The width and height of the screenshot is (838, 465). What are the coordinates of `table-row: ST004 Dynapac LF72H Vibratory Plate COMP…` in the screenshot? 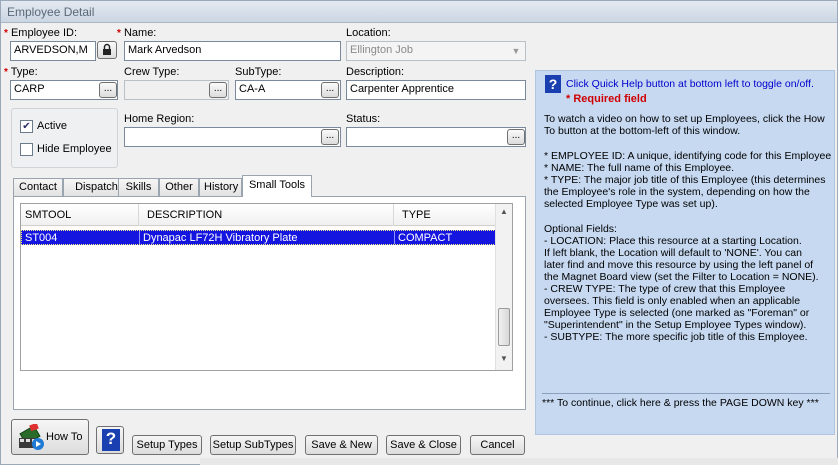 It's located at (258, 237).